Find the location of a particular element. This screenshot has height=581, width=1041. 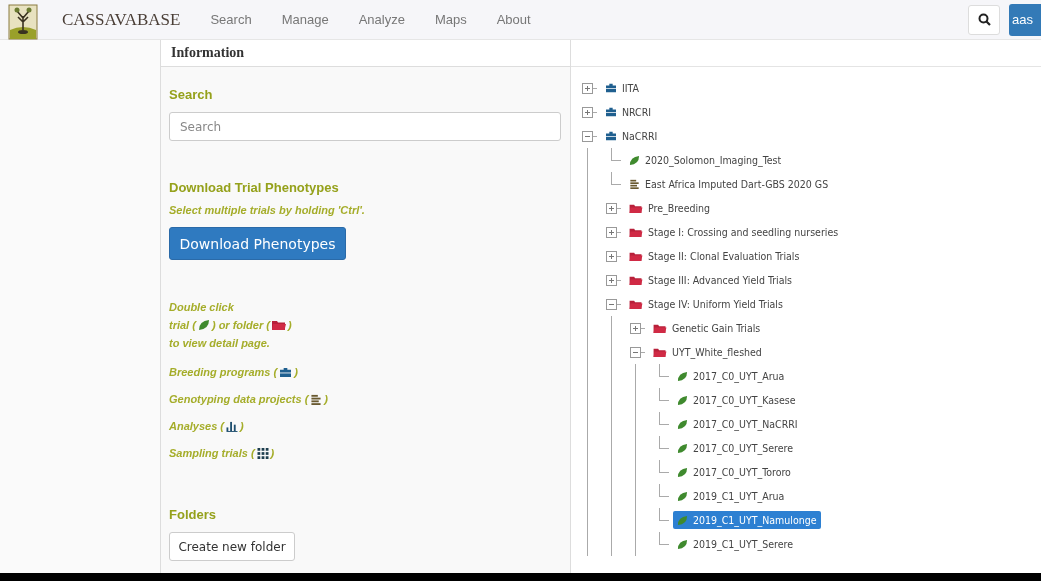

tree-node: 2017_C0_UYT_Tororo is located at coordinates (734, 472).